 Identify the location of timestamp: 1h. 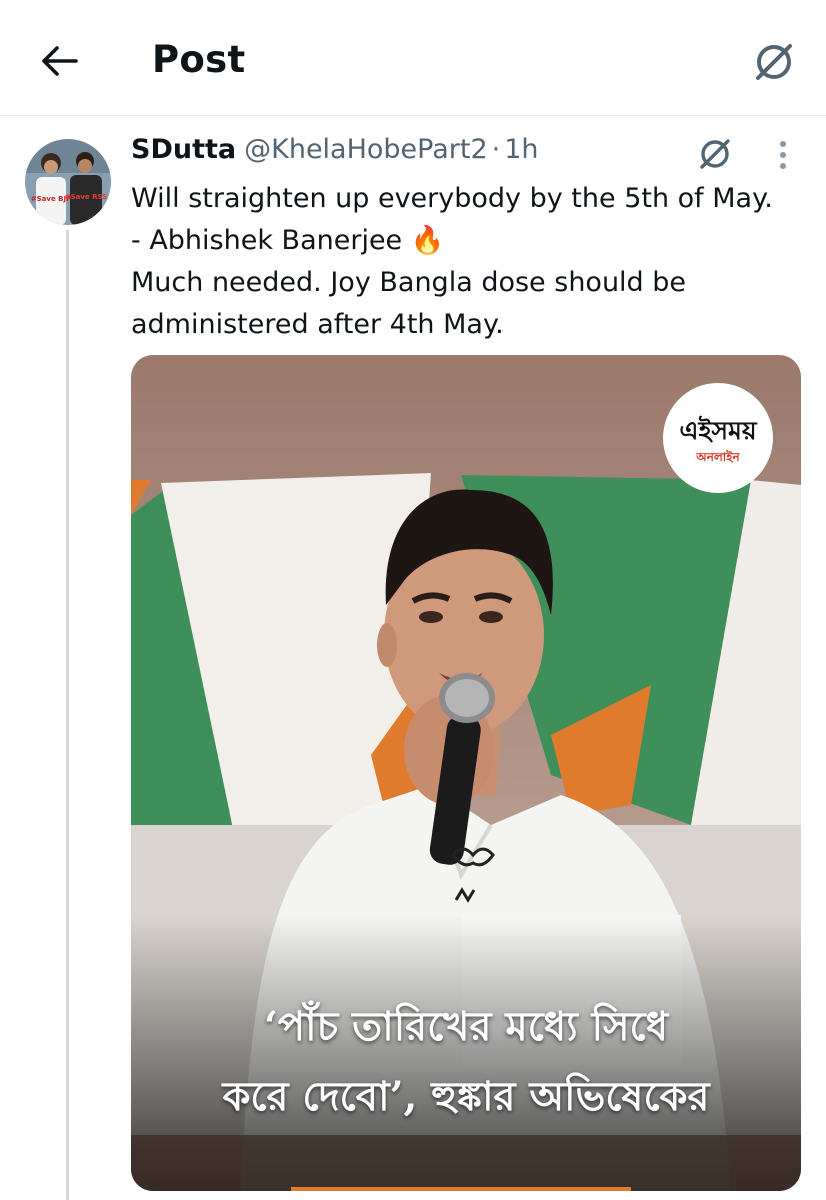
(521, 149).